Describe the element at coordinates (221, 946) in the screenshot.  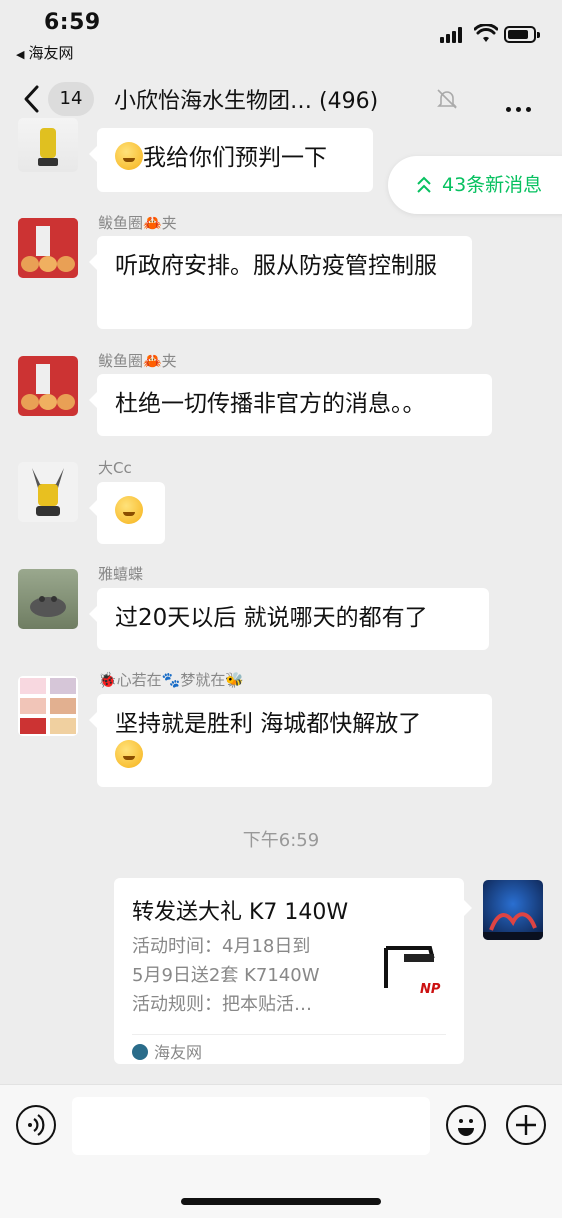
I see `card-desc-line: 活动时间：4月18日到` at that location.